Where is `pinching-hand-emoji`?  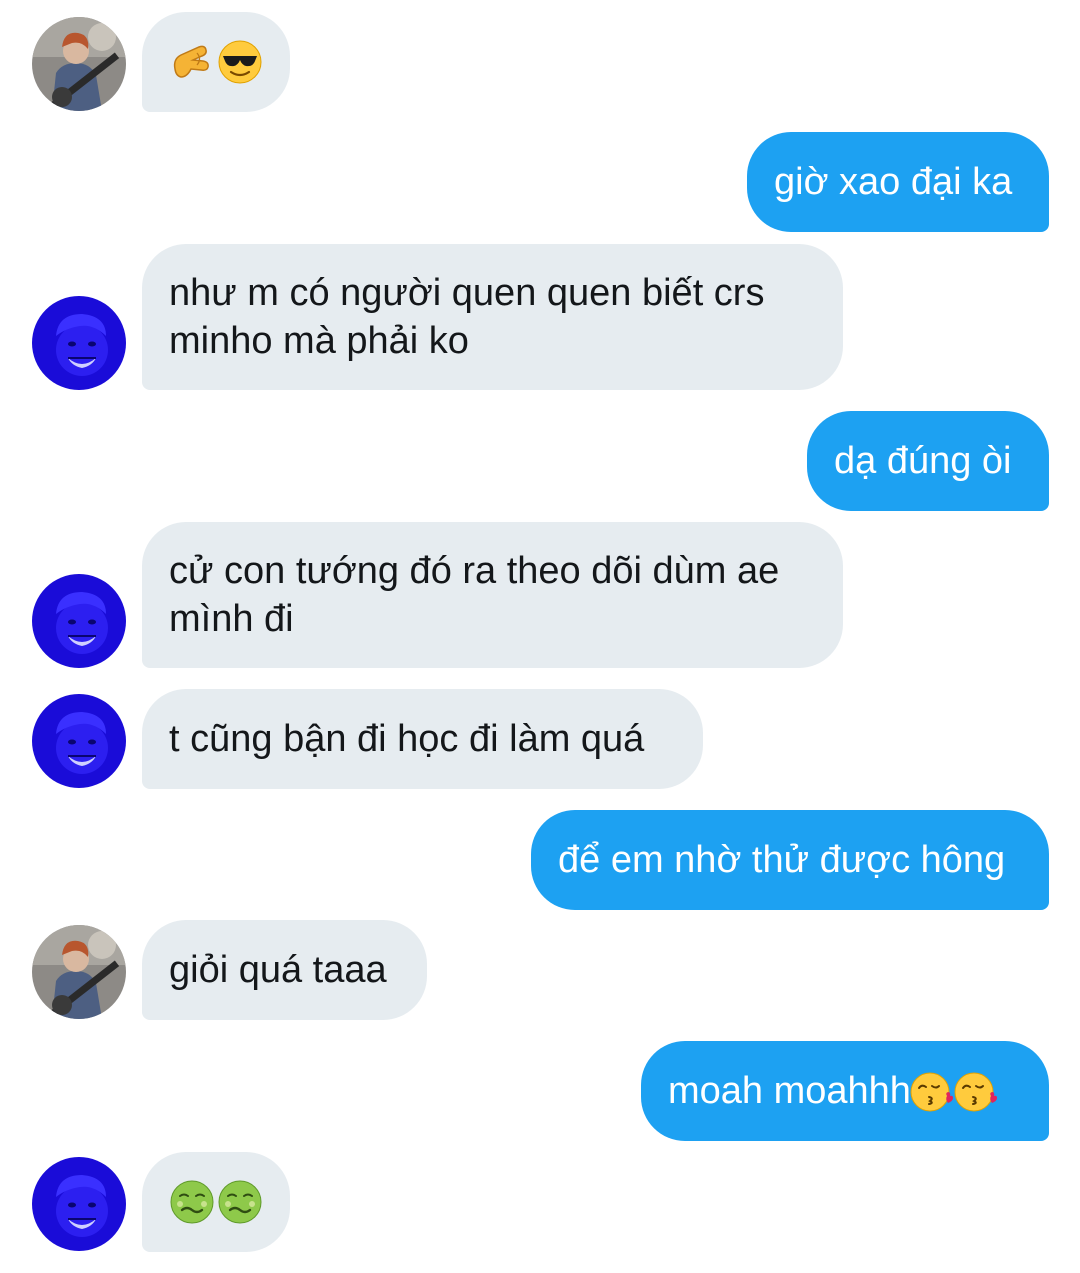 pinching-hand-emoji is located at coordinates (192, 62).